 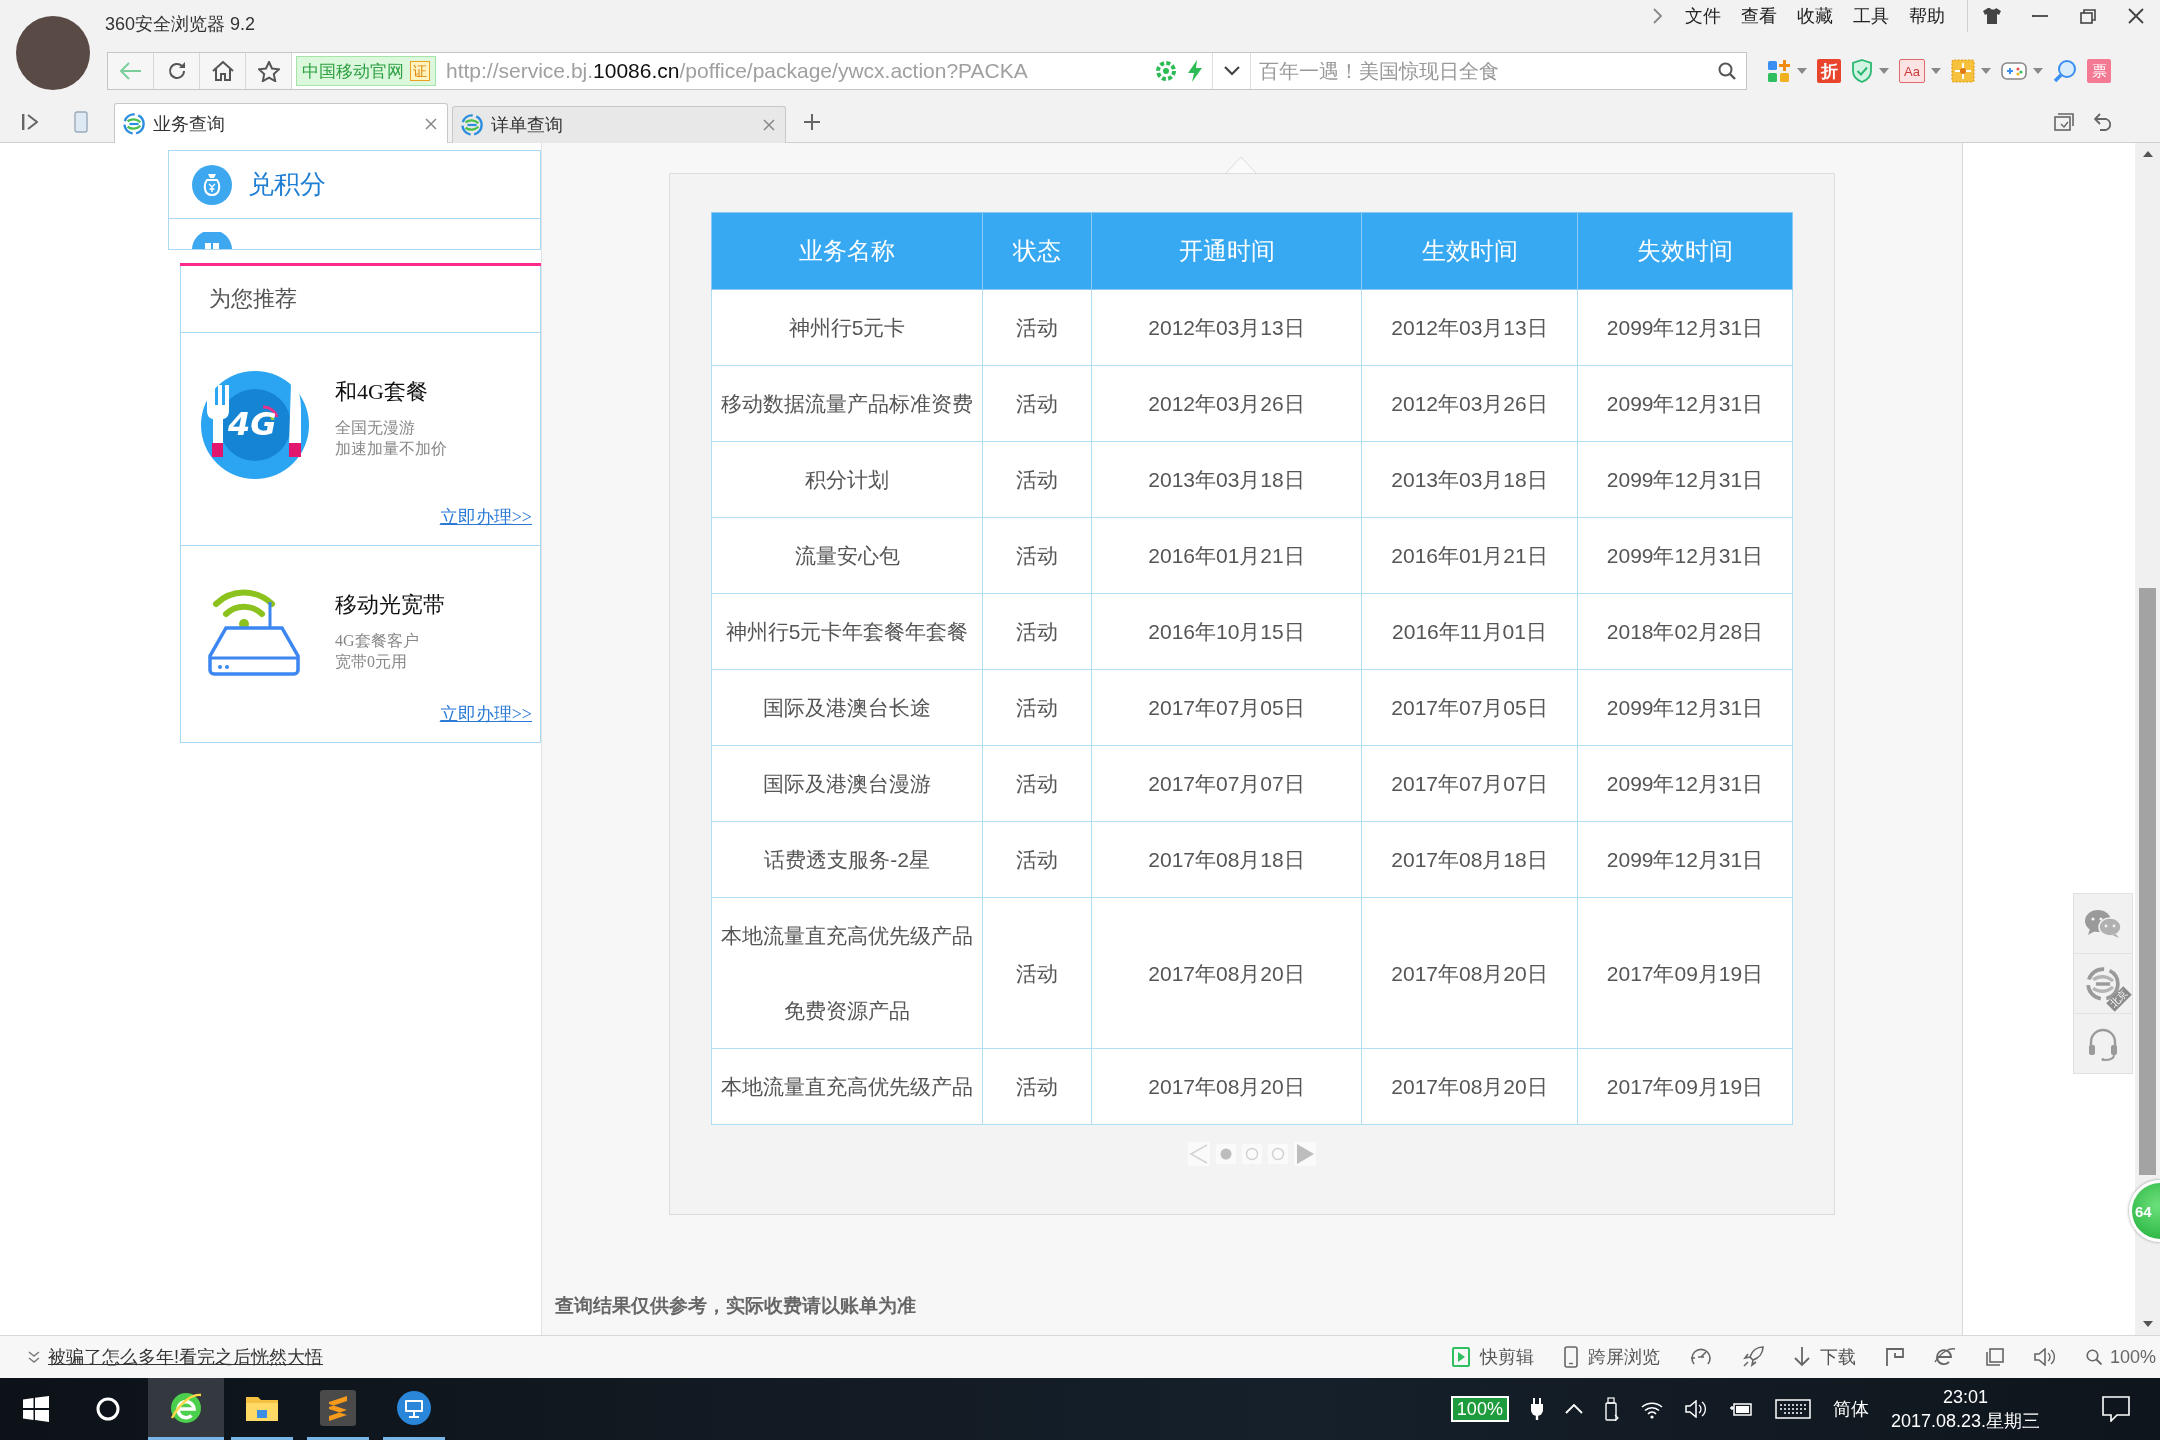 I want to click on battery-indicator: 100%, so click(x=1479, y=1409).